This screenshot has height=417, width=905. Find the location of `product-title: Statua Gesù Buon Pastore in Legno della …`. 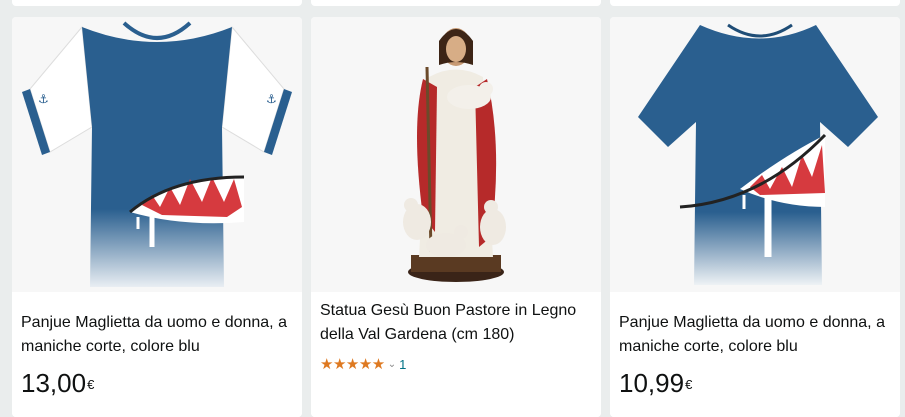

product-title: Statua Gesù Buon Pastore in Legno della … is located at coordinates (455, 323).